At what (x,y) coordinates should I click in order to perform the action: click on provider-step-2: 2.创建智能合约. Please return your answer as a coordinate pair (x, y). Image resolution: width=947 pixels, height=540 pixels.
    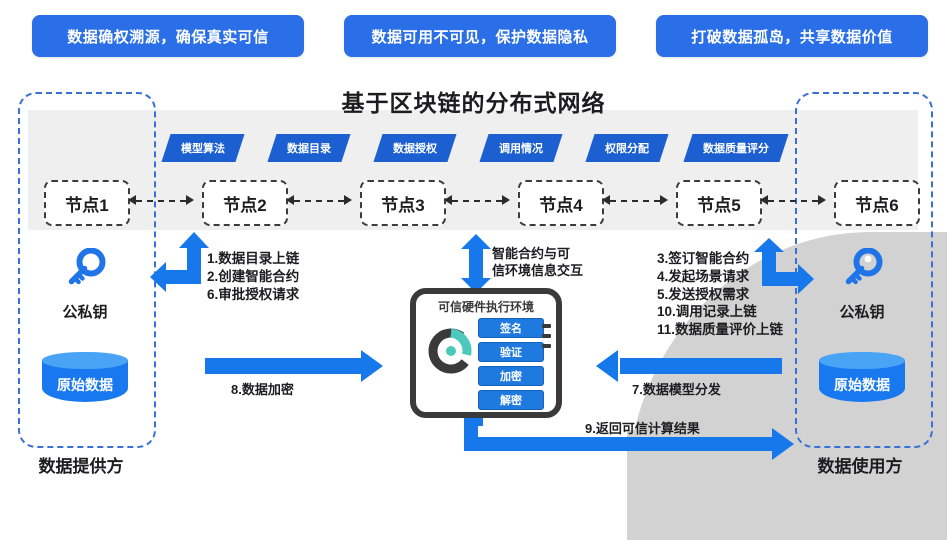
    Looking at the image, I should click on (253, 276).